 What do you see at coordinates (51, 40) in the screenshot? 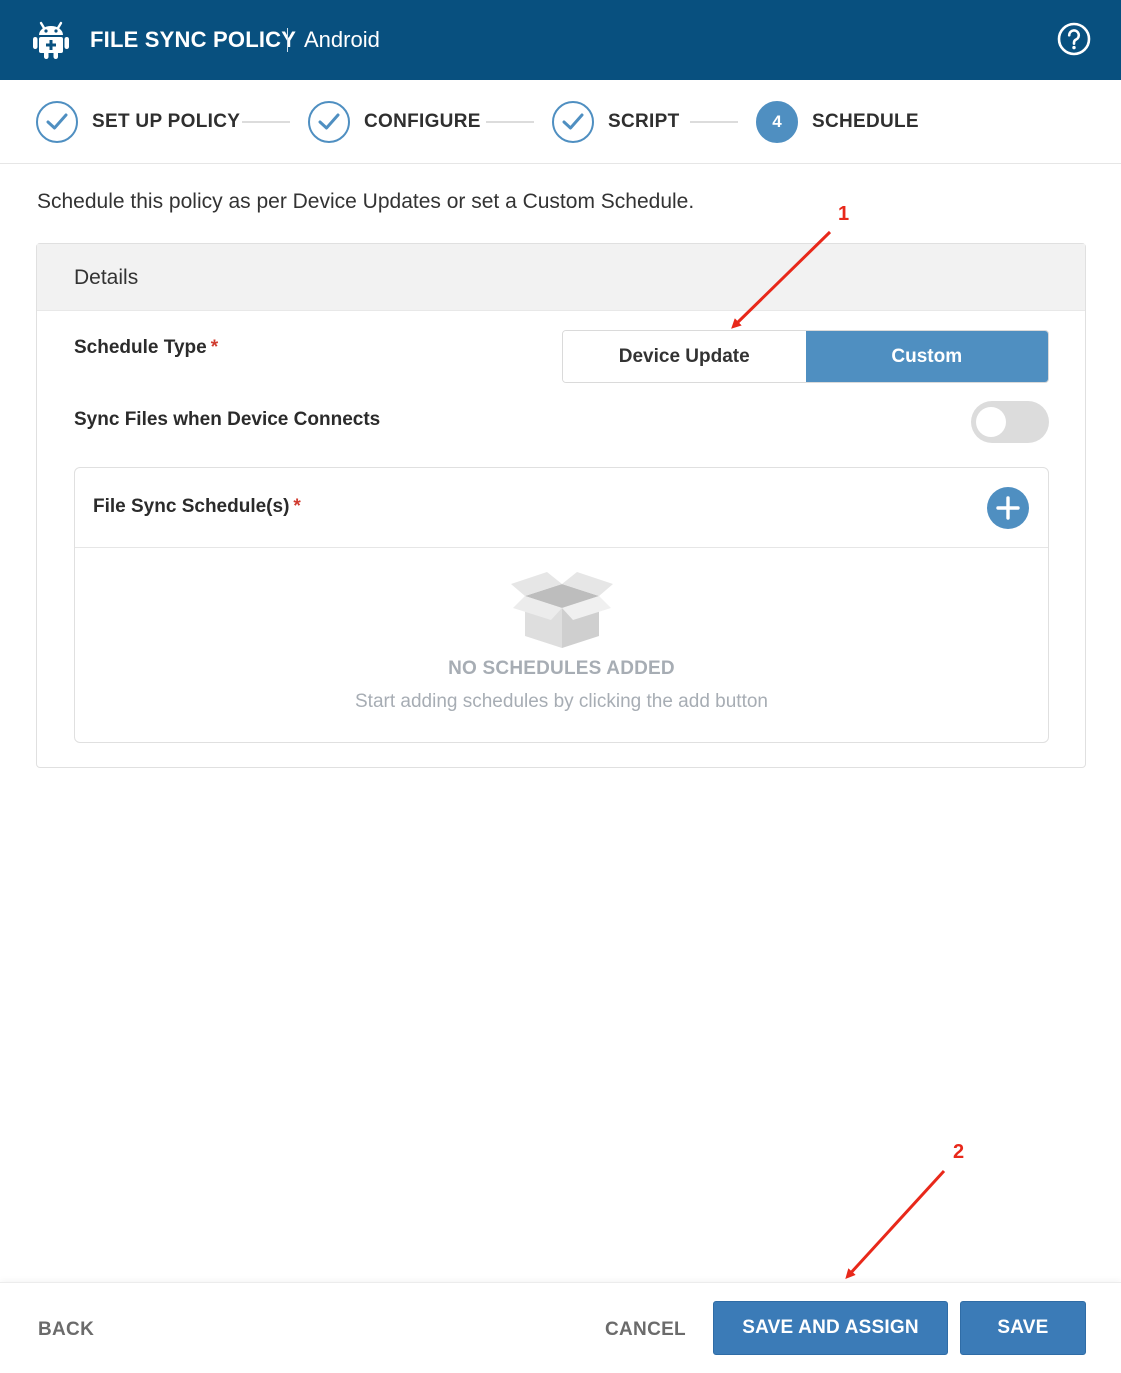
I see `android-icon` at bounding box center [51, 40].